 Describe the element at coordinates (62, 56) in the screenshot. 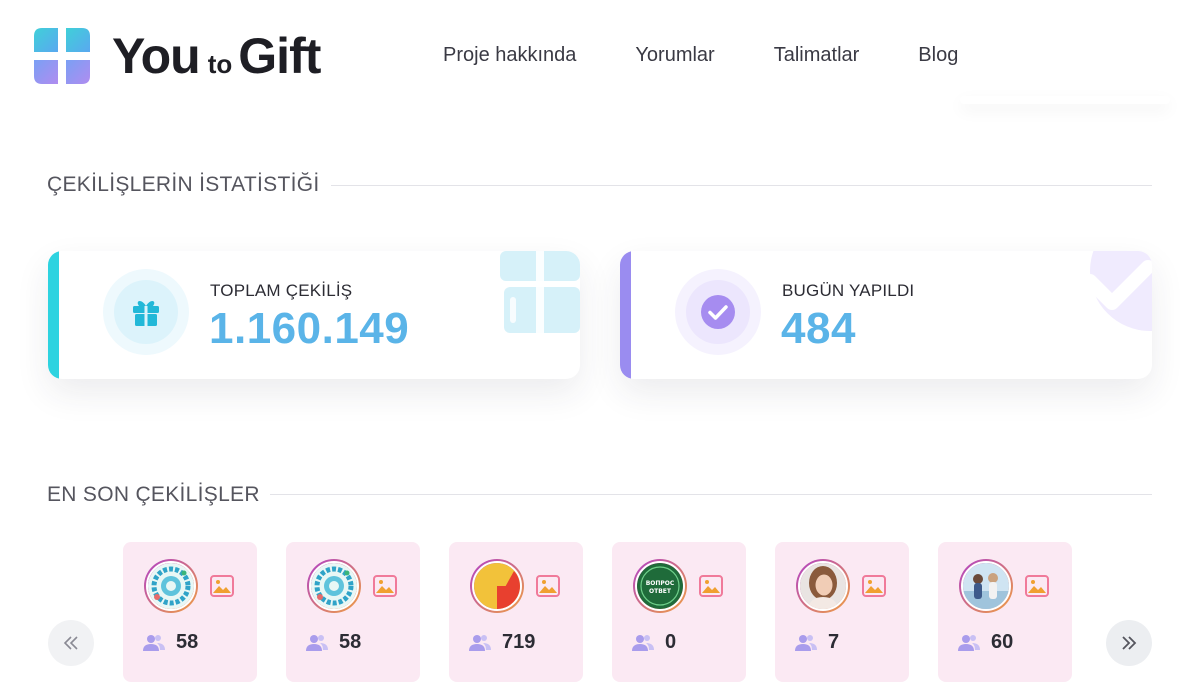

I see `logo-mark-icon` at that location.